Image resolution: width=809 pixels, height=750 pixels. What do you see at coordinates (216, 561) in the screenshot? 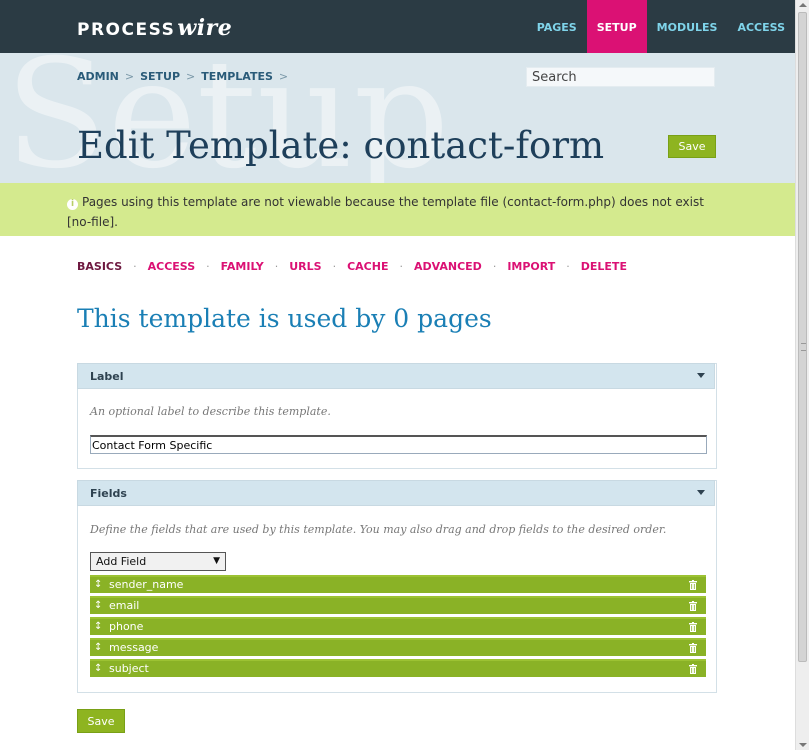
I see `dropdown-arrow-icon: ▼` at bounding box center [216, 561].